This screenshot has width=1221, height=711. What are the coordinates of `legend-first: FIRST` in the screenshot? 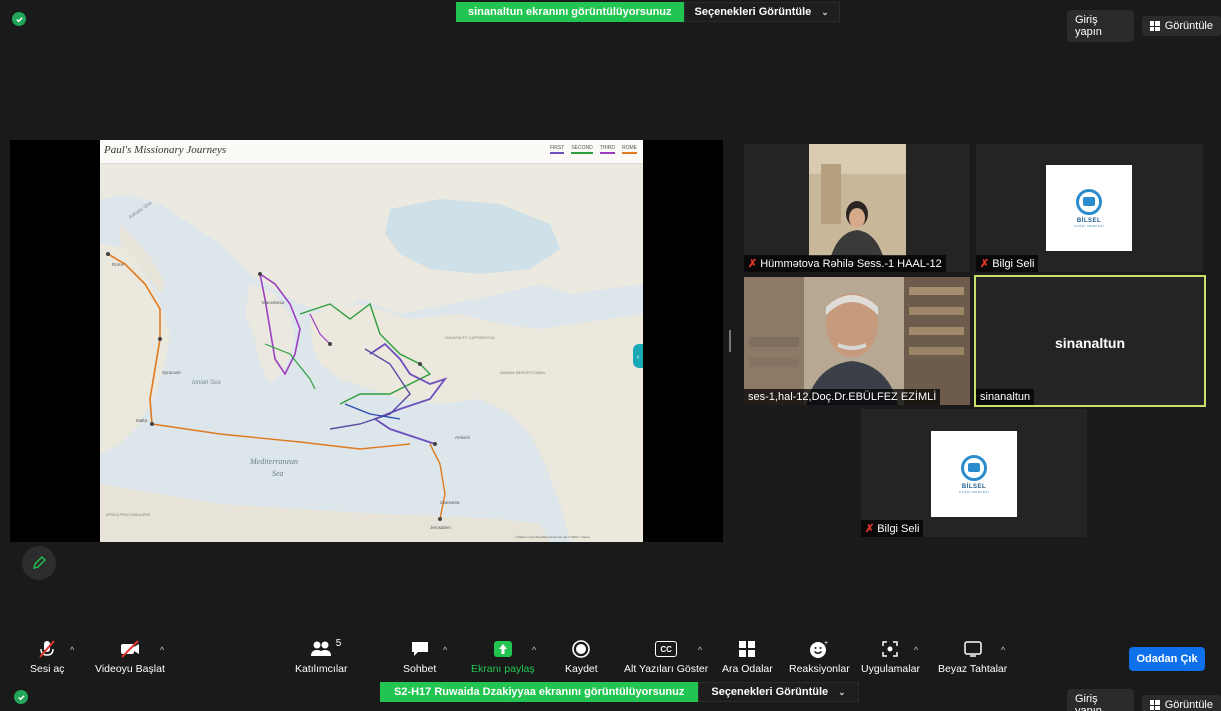 It's located at (557, 149).